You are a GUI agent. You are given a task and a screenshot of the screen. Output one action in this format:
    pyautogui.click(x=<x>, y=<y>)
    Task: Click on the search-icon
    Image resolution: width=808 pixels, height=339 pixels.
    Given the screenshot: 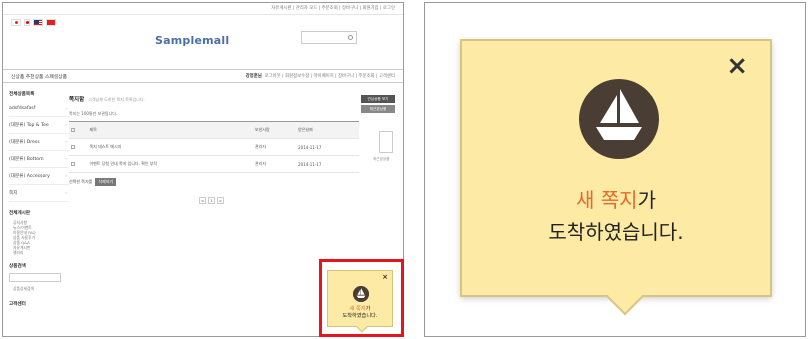 What is the action you would take?
    pyautogui.click(x=350, y=37)
    